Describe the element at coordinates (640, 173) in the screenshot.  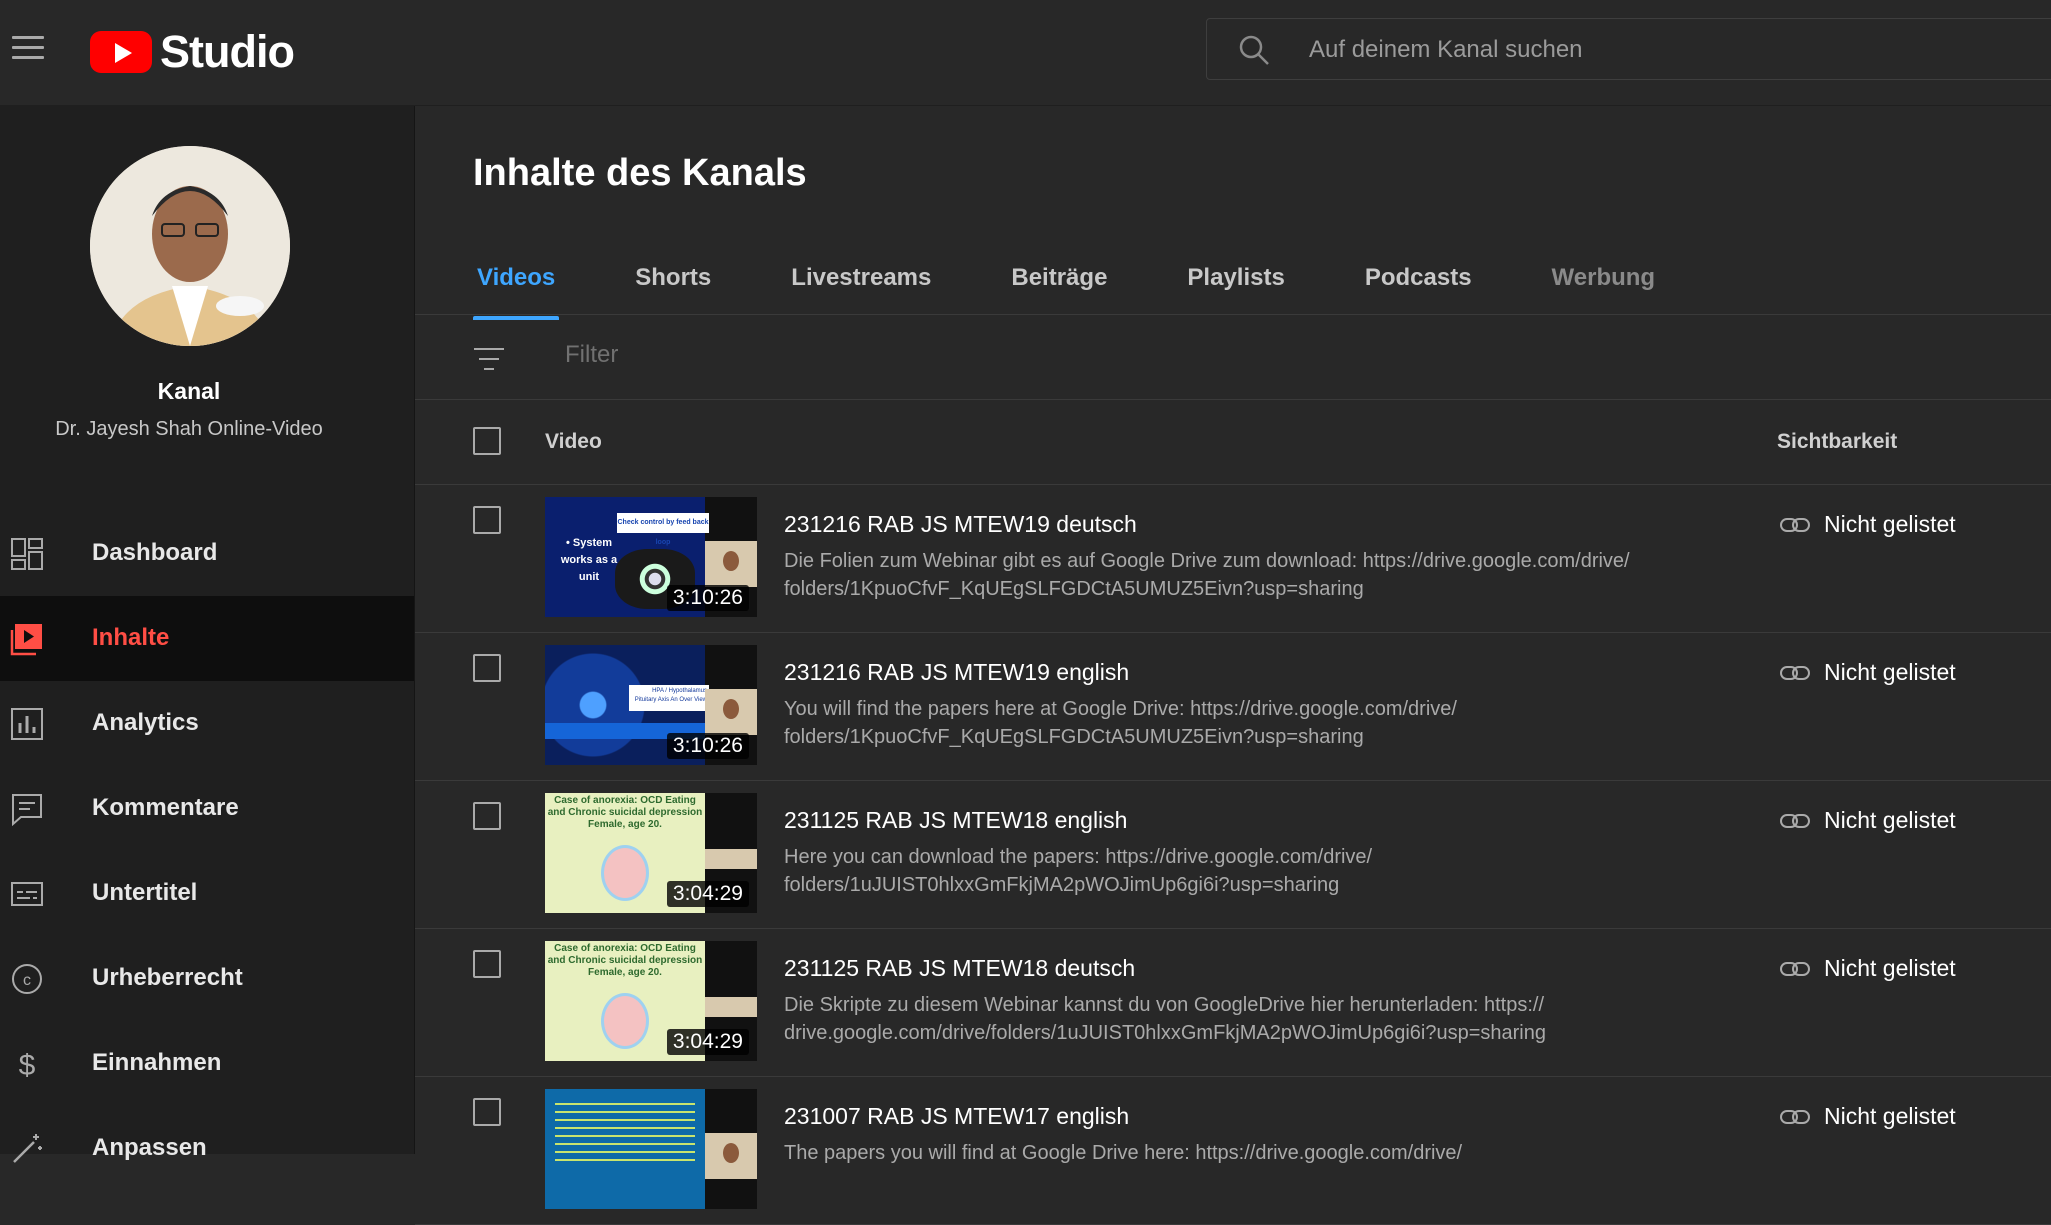
I see `page-title: Inhalte des Kanals` at that location.